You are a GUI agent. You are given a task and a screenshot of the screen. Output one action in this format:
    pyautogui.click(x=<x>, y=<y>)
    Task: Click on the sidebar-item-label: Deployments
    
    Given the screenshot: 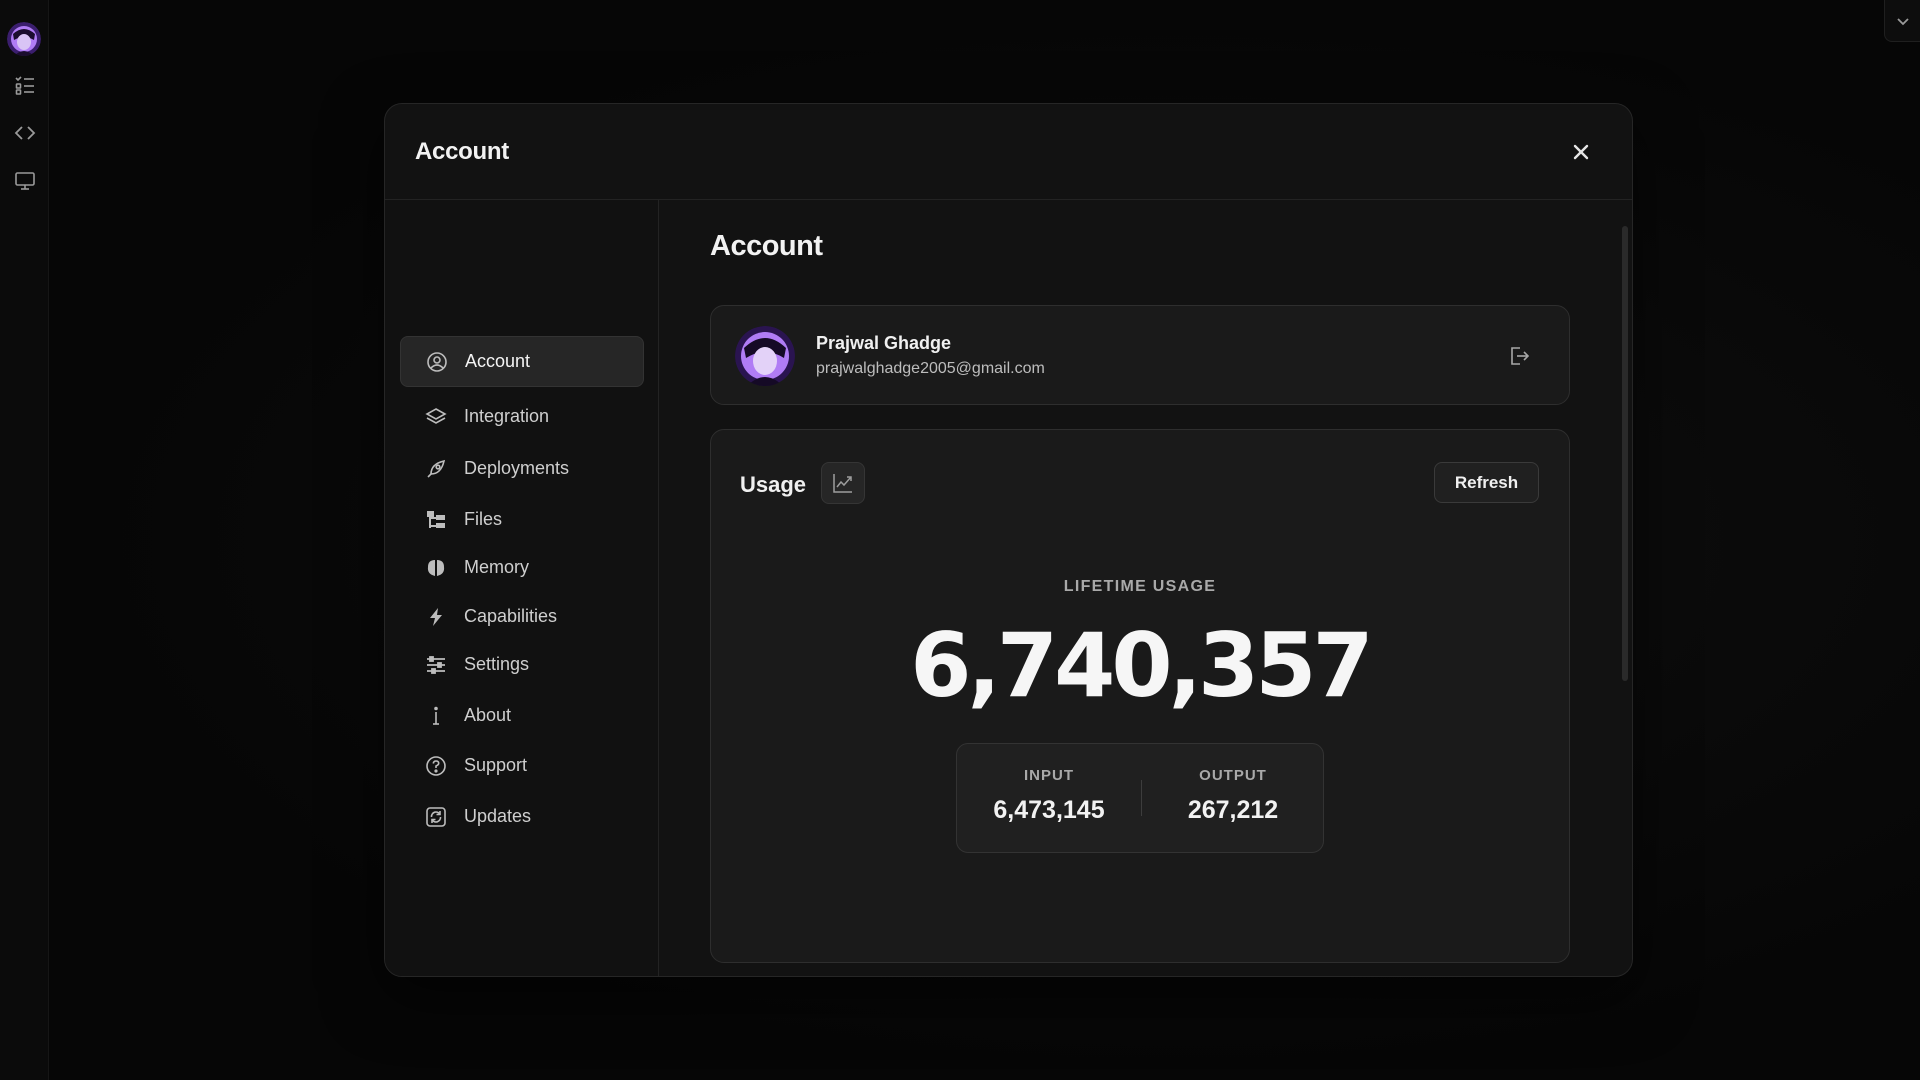 What is the action you would take?
    pyautogui.click(x=517, y=468)
    